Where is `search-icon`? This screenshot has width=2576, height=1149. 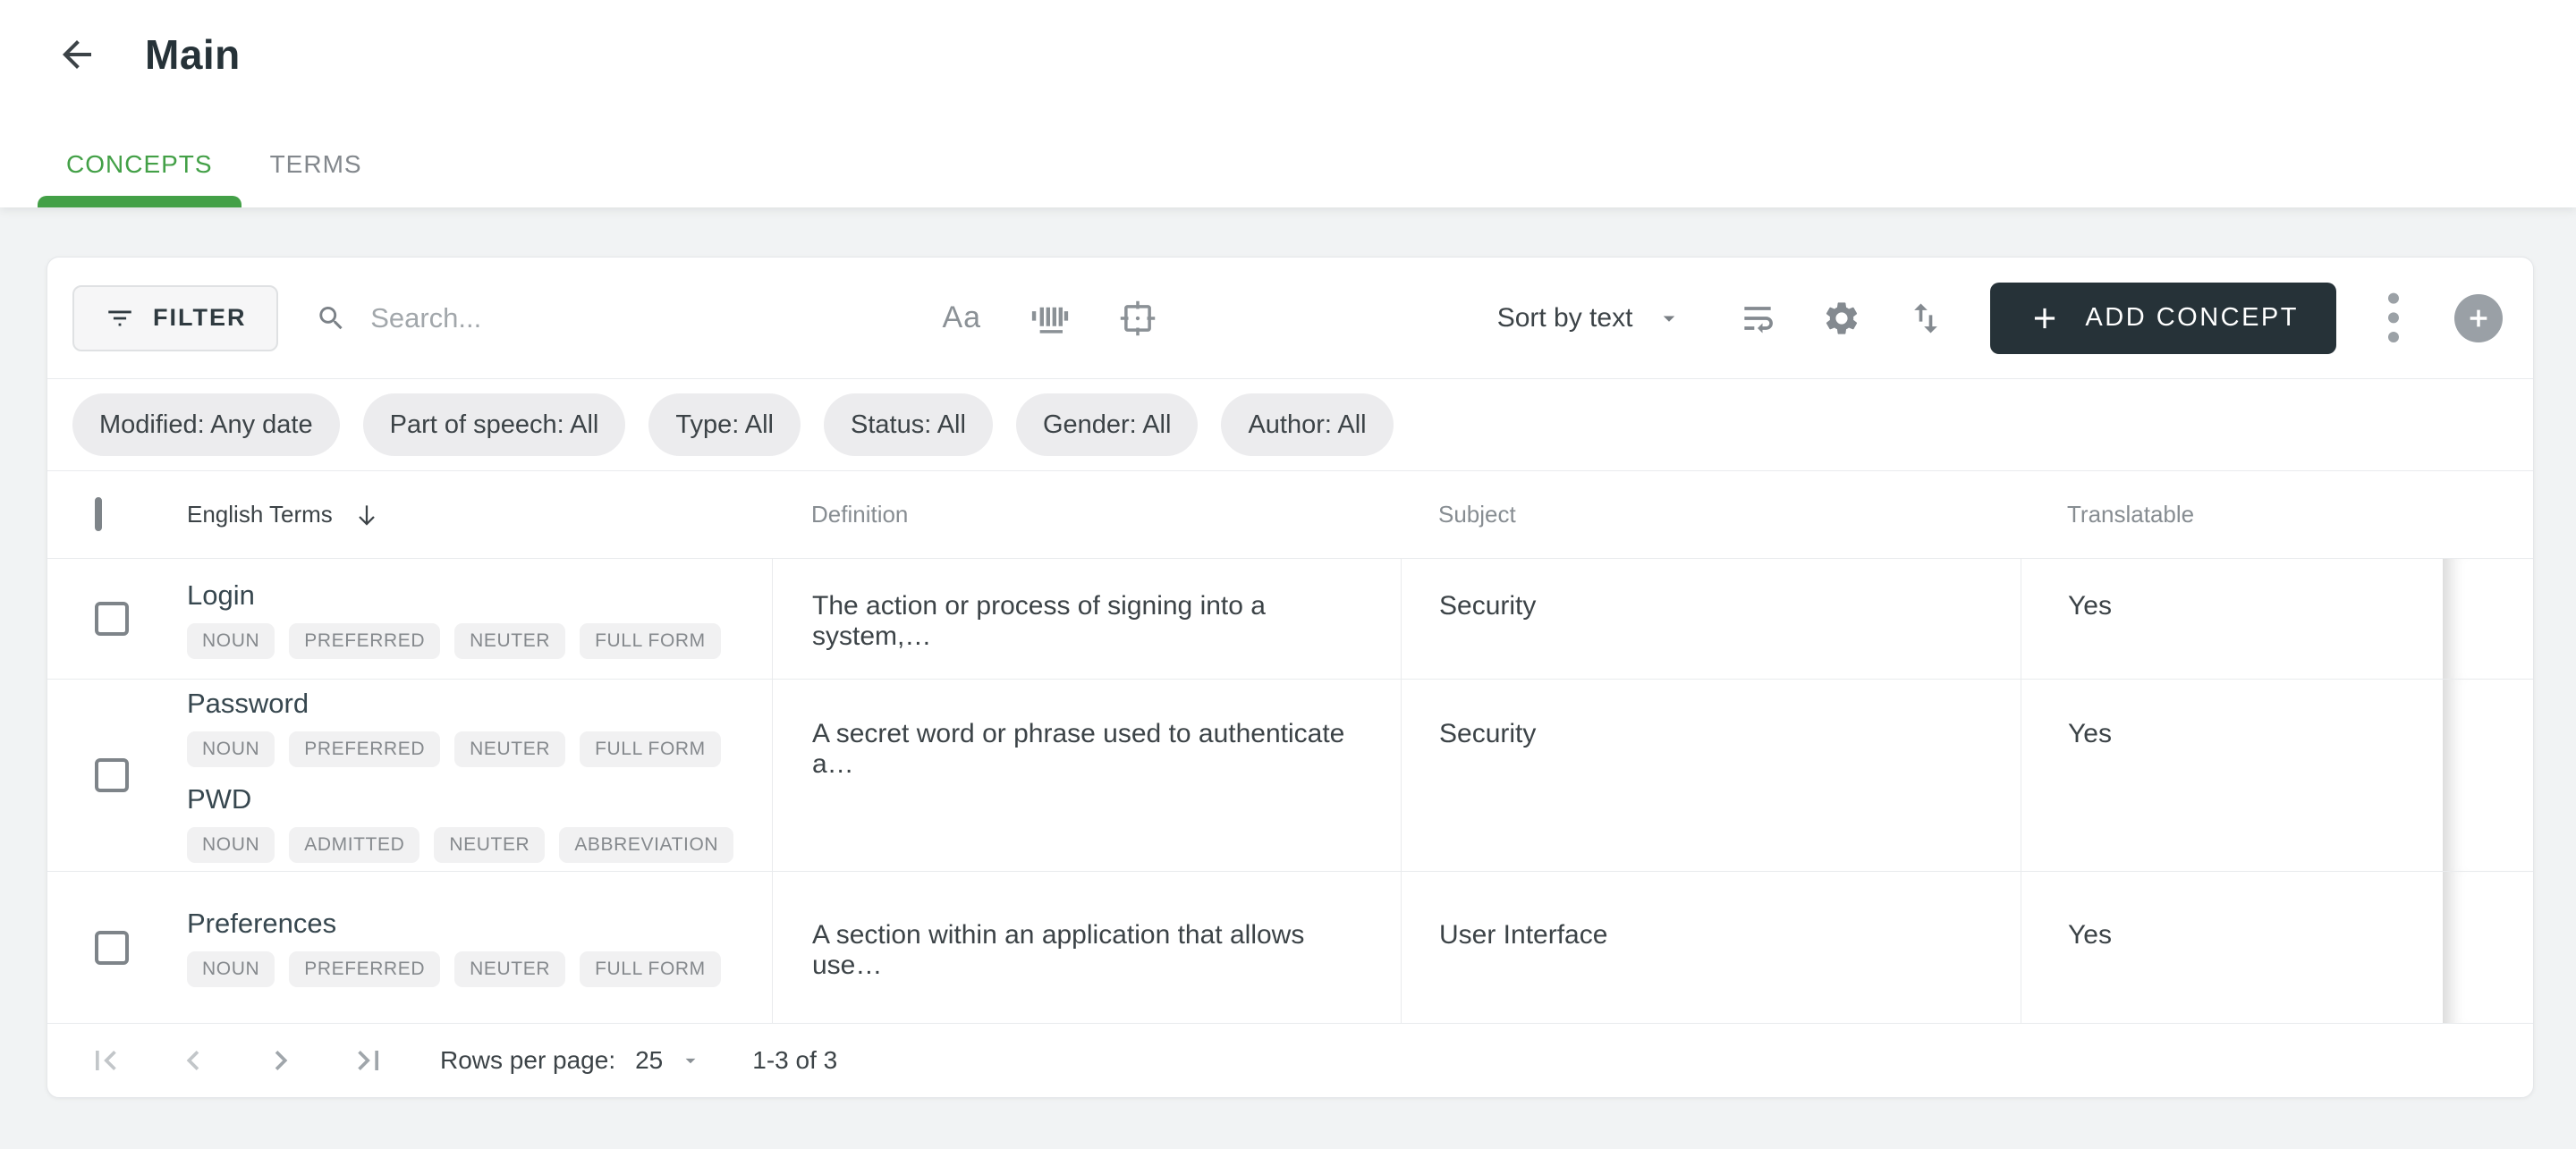 search-icon is located at coordinates (331, 317).